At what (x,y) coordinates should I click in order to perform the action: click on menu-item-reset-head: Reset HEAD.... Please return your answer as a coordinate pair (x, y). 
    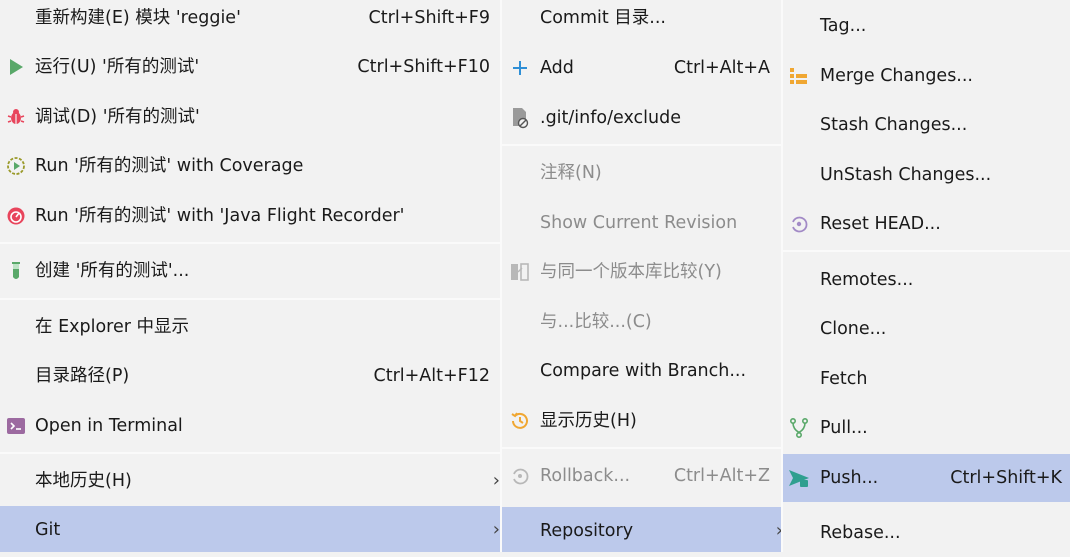
    Looking at the image, I should click on (926, 224).